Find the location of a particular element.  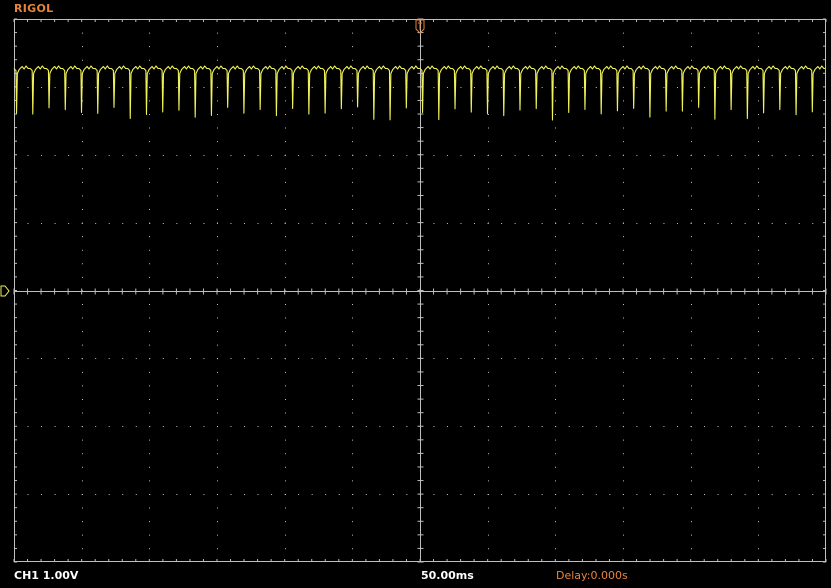

channel-1-scale: CH1 1.00V is located at coordinates (46, 575).